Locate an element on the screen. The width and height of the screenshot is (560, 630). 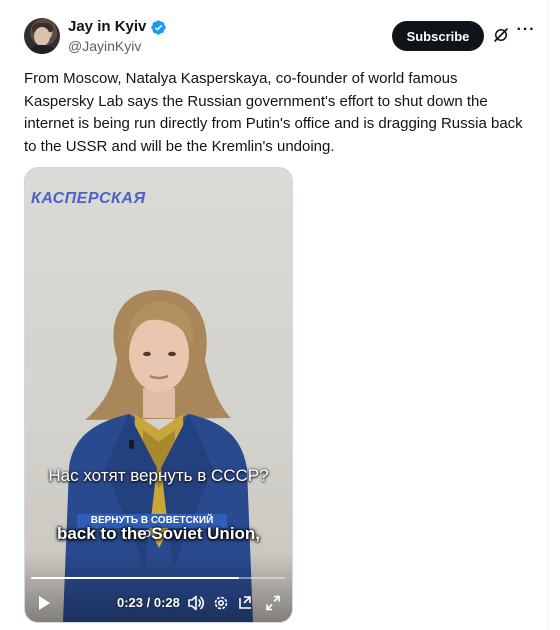
author-name: Jay in Kyiv is located at coordinates (107, 27).